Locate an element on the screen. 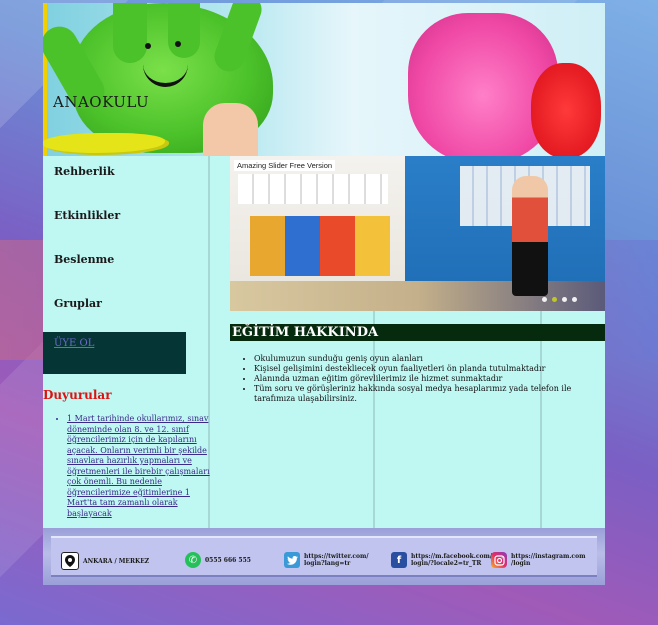 The image size is (658, 625). nav-etkinlikler: Etkinlikler is located at coordinates (87, 215).